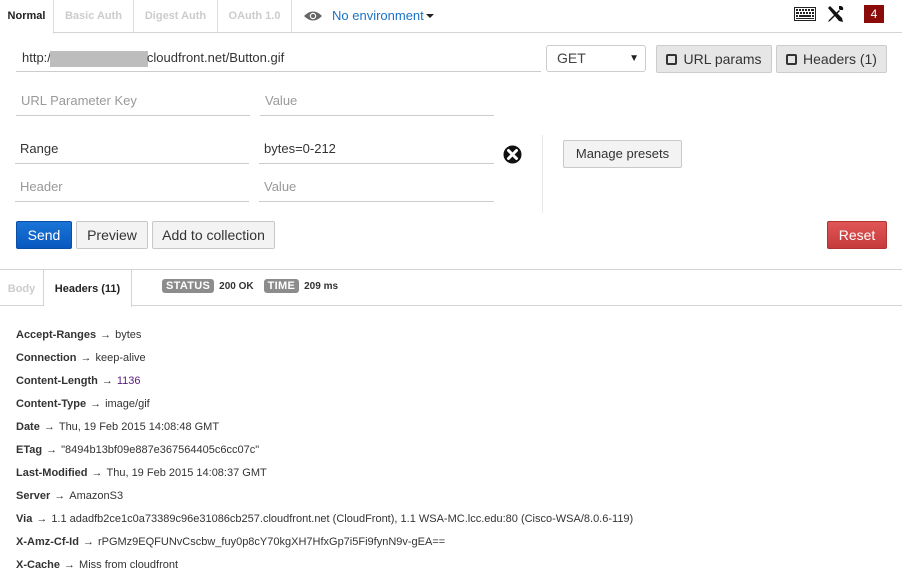 The width and height of the screenshot is (902, 575). I want to click on url-suffix: cloudfront.net/Button.gif, so click(215, 57).